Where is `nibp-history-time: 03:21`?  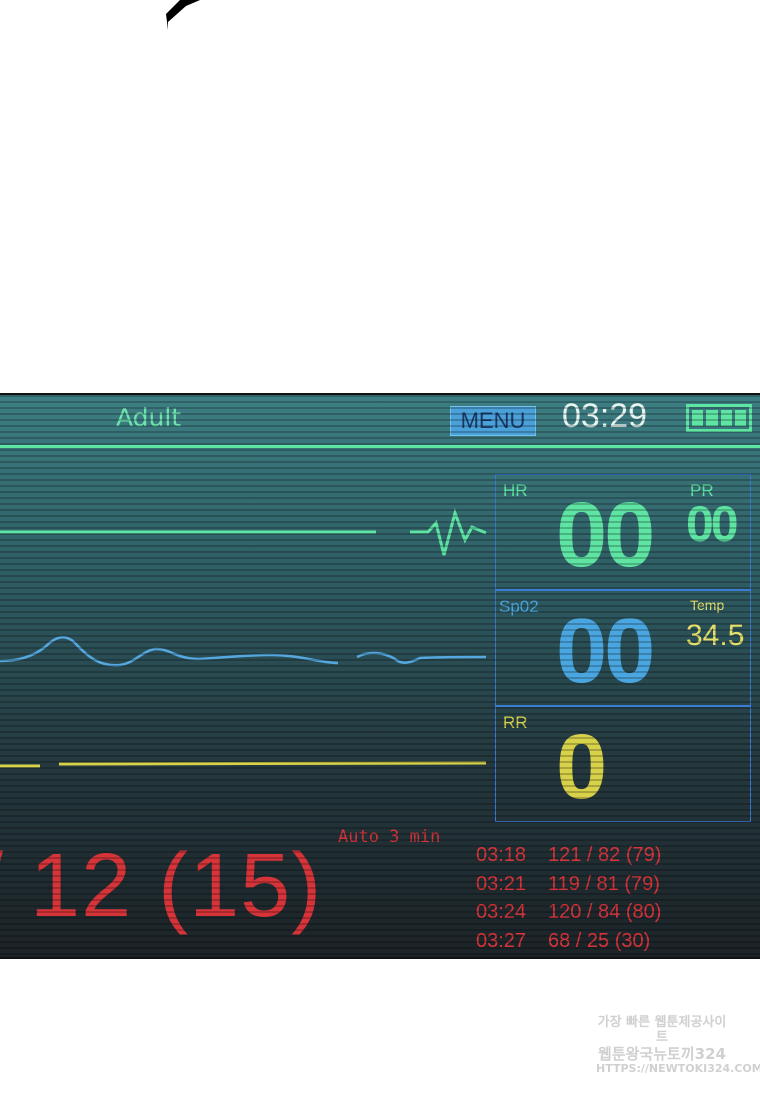 nibp-history-time: 03:21 is located at coordinates (501, 883).